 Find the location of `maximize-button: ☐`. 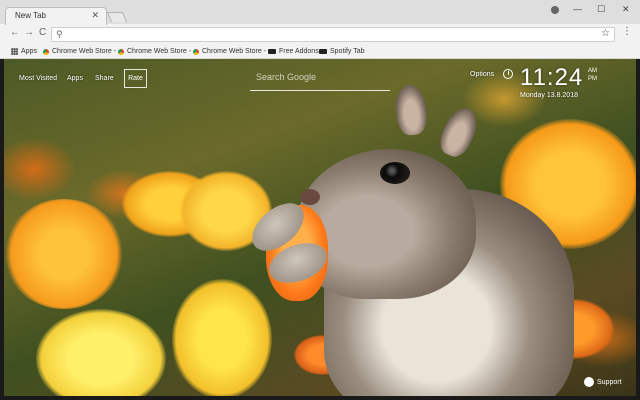

maximize-button: ☐ is located at coordinates (601, 9).